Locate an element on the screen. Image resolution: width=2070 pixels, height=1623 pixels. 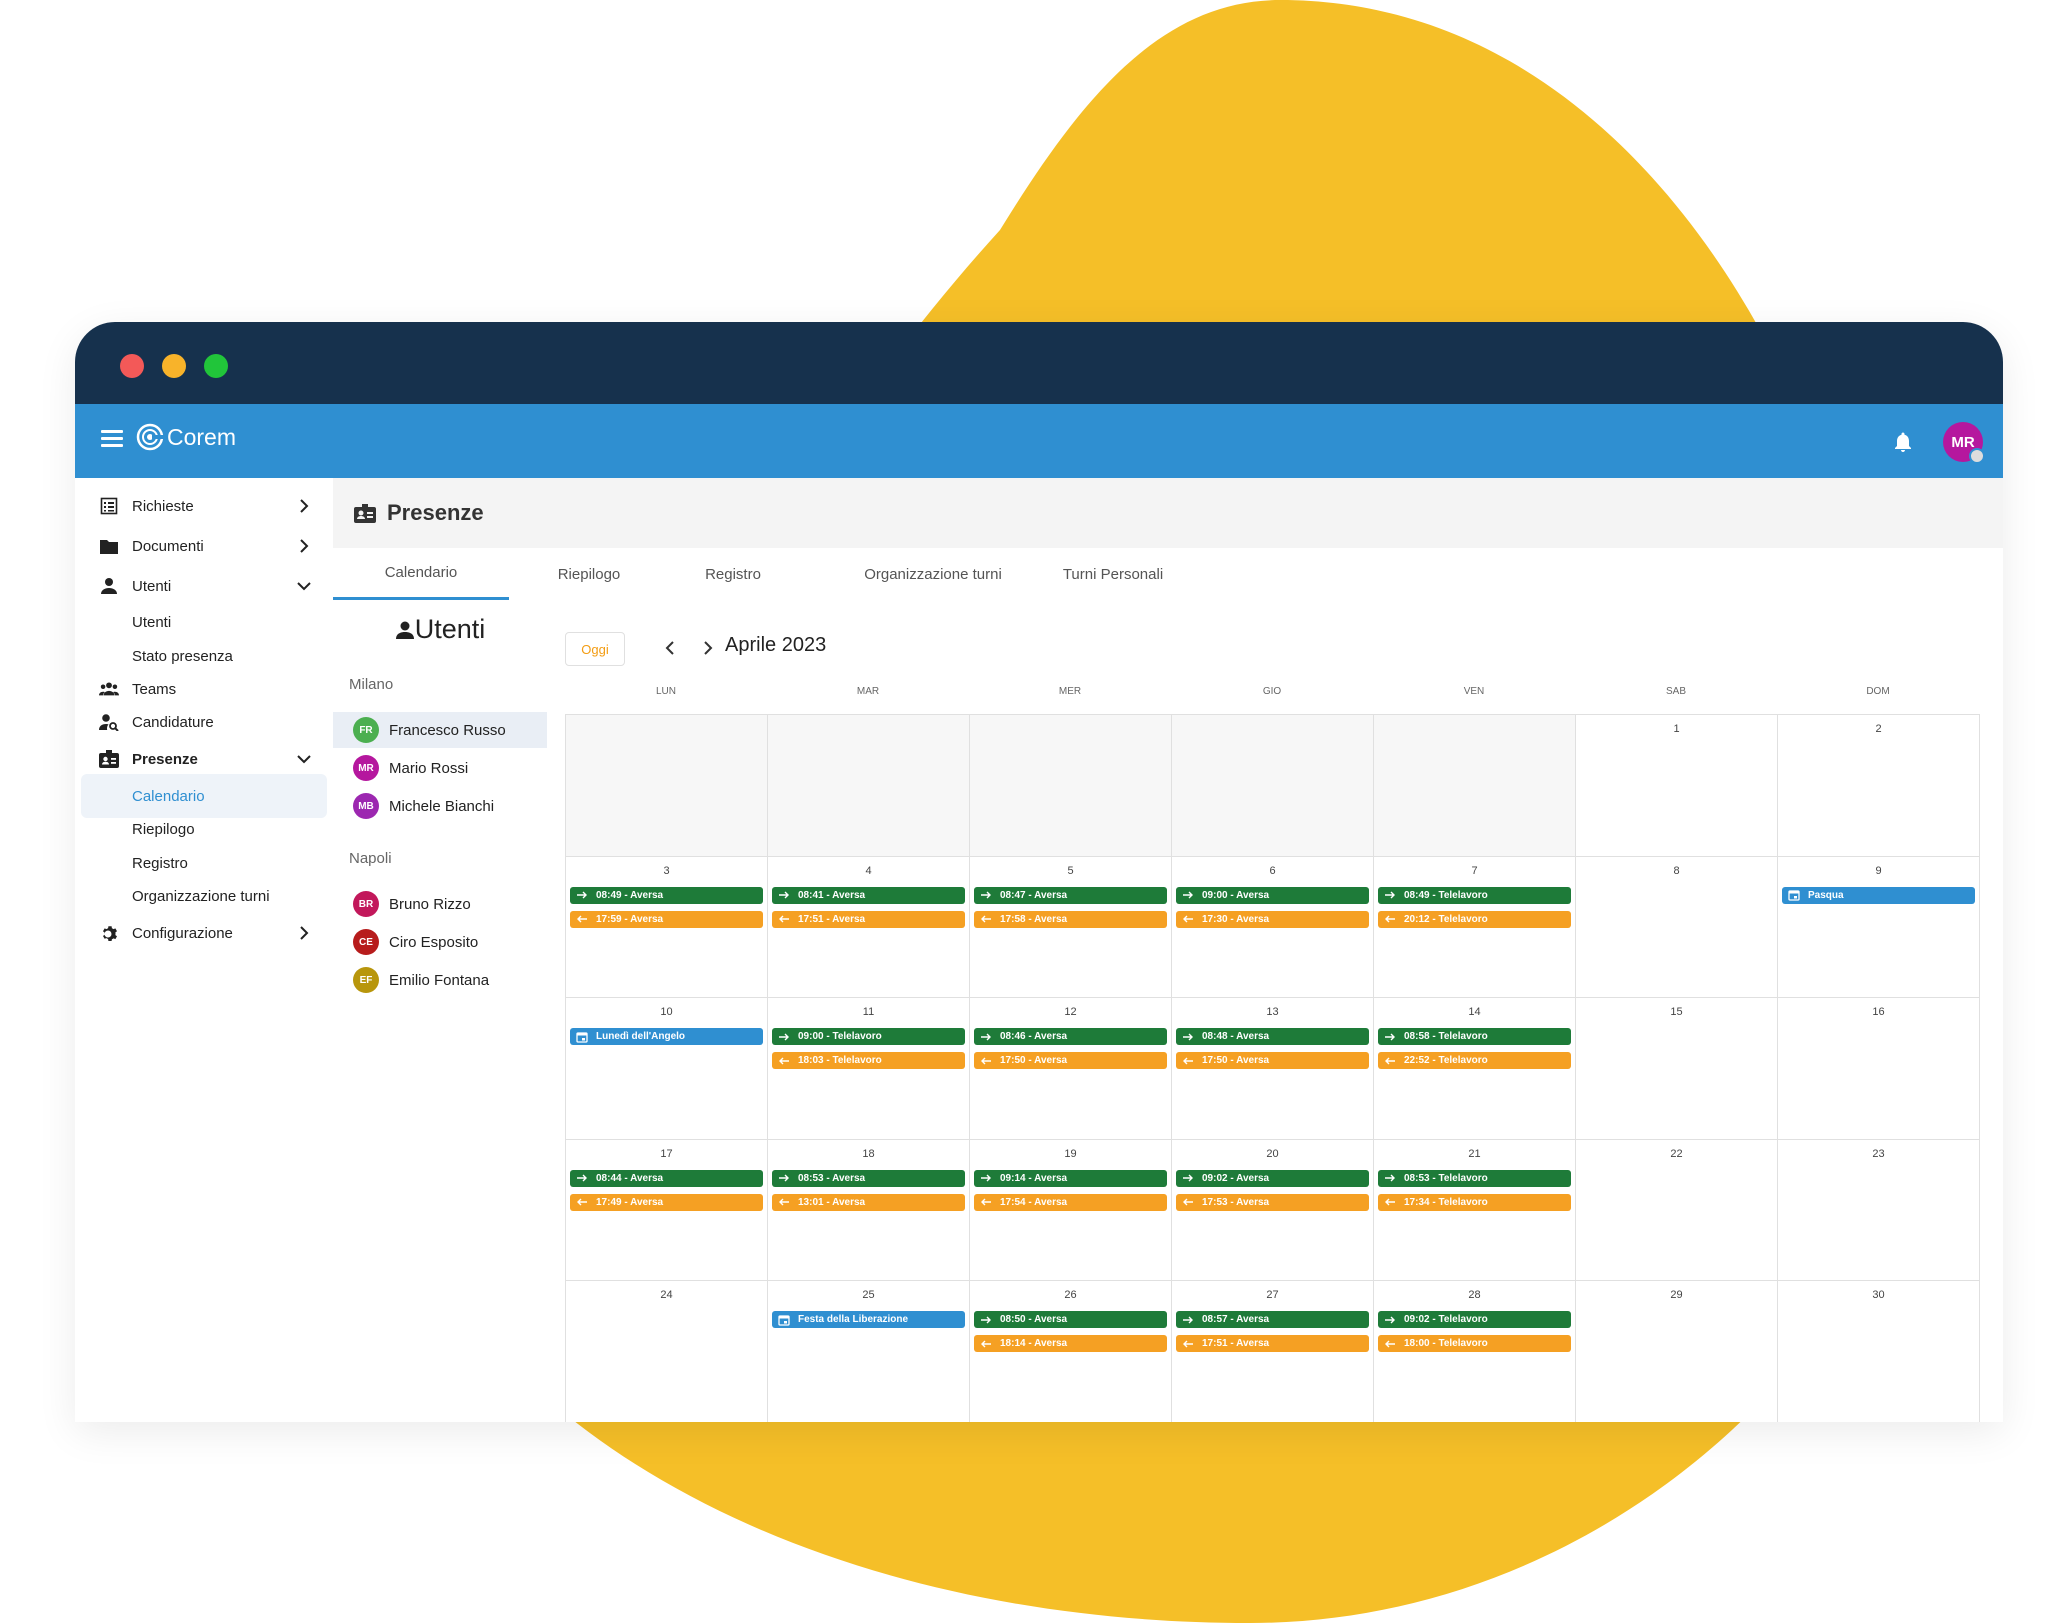
calendar-day-25: 25 Festa della Liberazione is located at coordinates (869, 1351).